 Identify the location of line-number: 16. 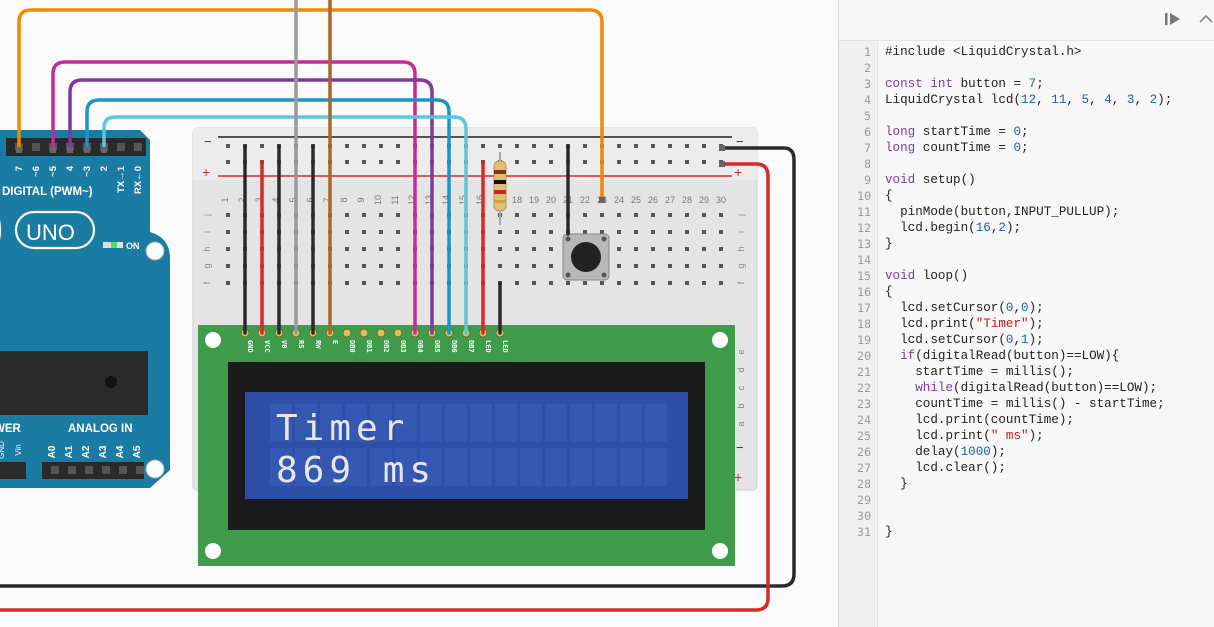
(864, 292).